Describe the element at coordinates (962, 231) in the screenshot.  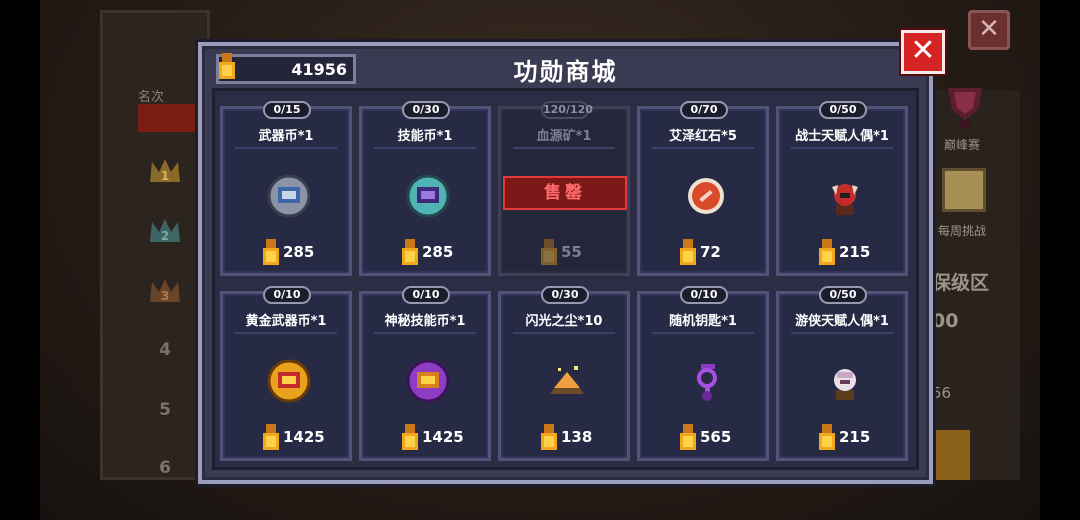
I see `weekly-challenge-label: 每周挑战` at that location.